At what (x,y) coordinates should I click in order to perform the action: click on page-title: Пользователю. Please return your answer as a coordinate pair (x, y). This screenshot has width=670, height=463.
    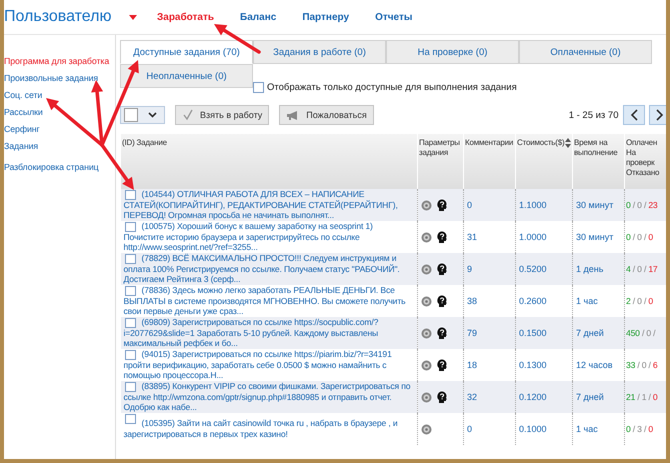
    Looking at the image, I should click on (58, 17).